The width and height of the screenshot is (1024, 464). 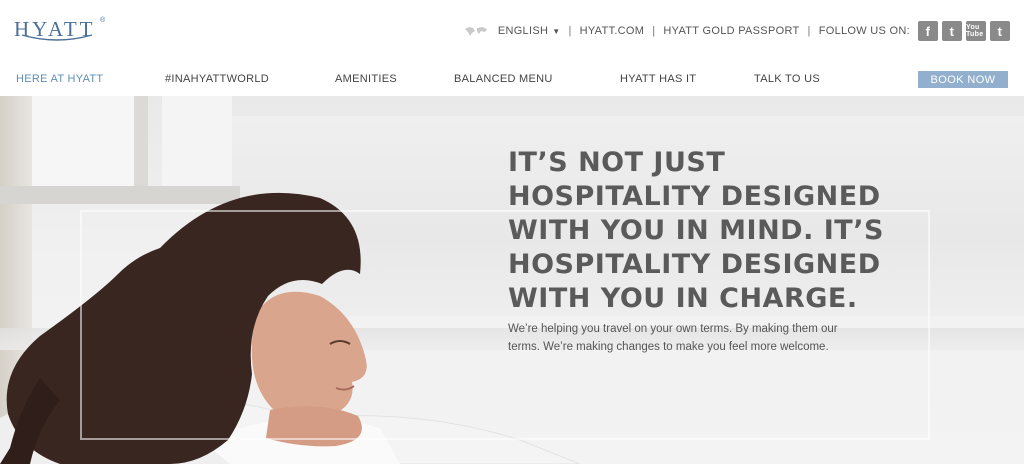 I want to click on nav-hyatt-has-it: HYATT HAS IT, so click(x=658, y=79).